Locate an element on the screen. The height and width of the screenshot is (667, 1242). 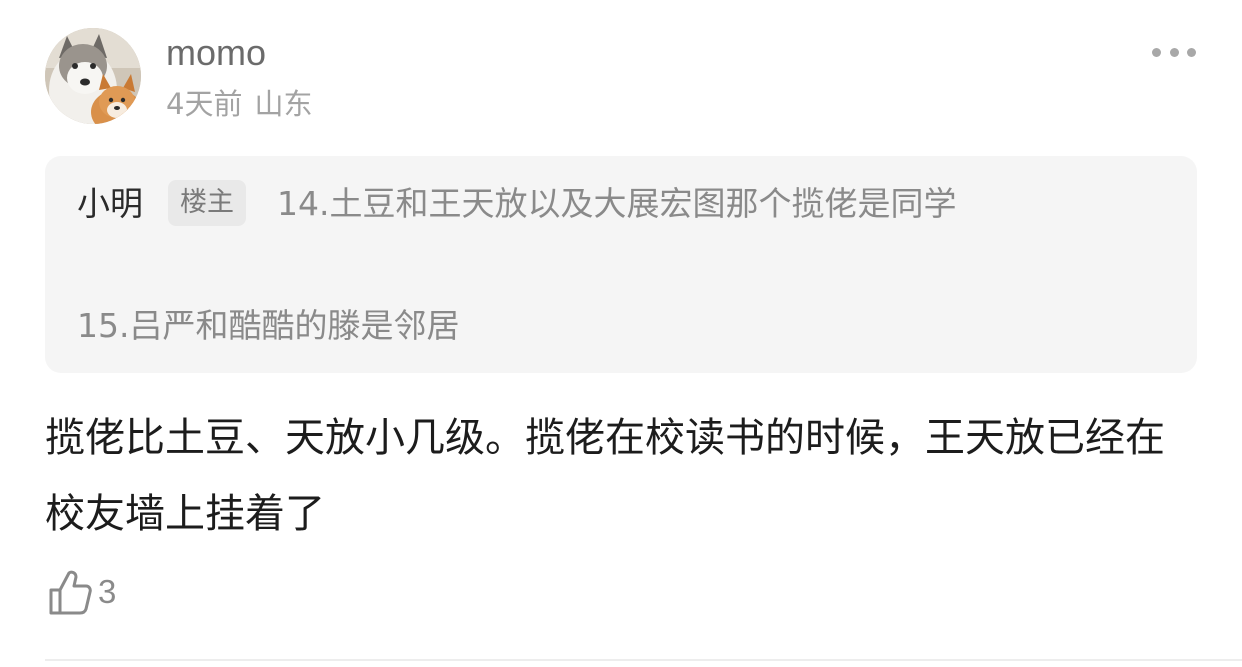
divider is located at coordinates (643, 660).